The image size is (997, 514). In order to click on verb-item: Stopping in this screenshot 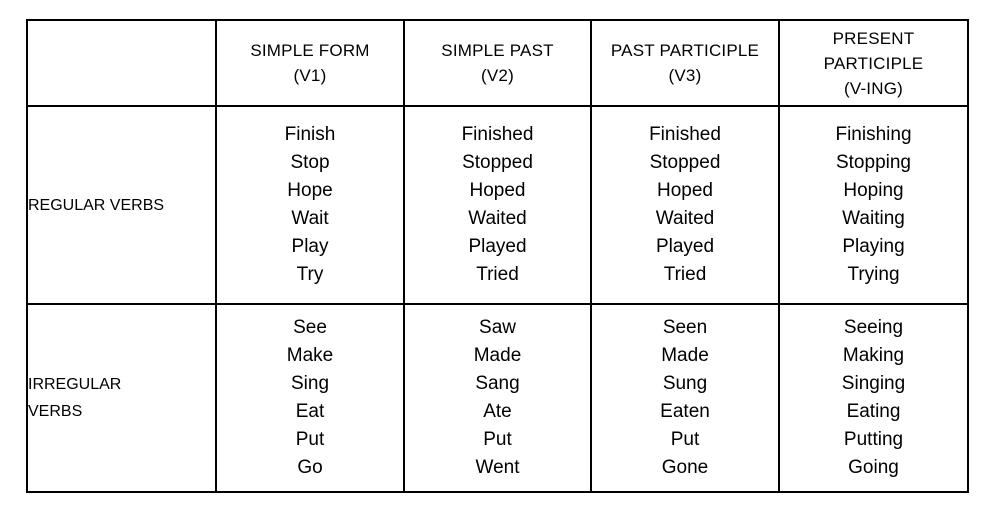, I will do `click(873, 162)`.